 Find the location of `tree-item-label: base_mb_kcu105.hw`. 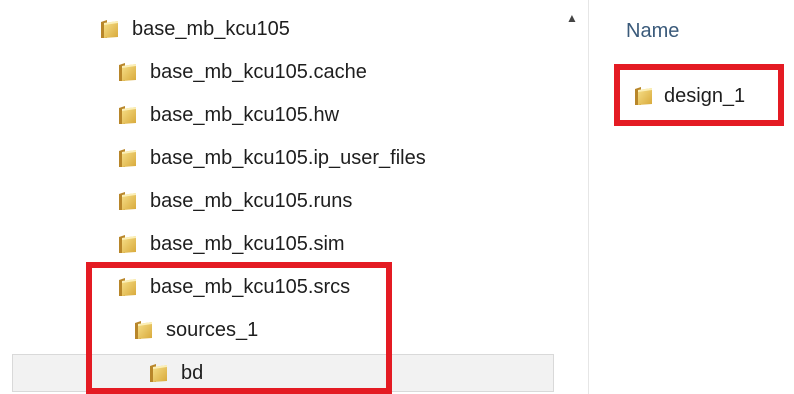

tree-item-label: base_mb_kcu105.hw is located at coordinates (245, 114).